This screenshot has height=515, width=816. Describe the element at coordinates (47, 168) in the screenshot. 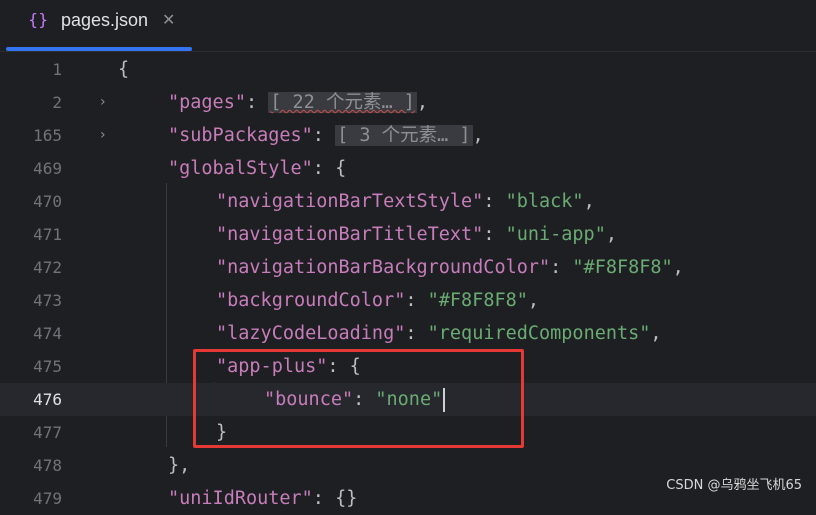

I see `line-number: 469` at that location.